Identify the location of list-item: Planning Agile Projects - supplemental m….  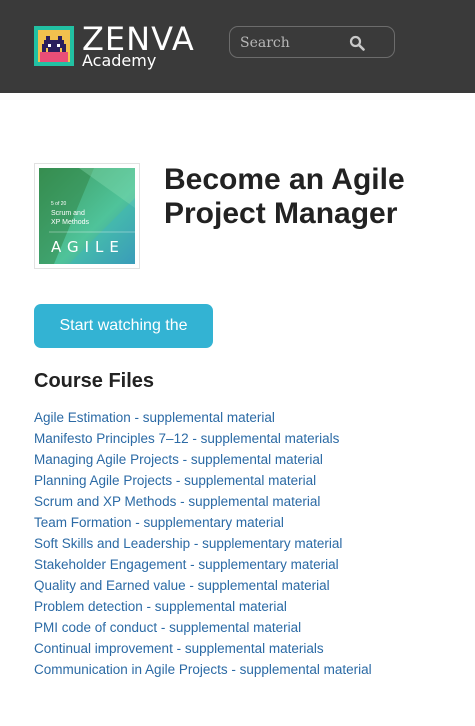
(203, 480).